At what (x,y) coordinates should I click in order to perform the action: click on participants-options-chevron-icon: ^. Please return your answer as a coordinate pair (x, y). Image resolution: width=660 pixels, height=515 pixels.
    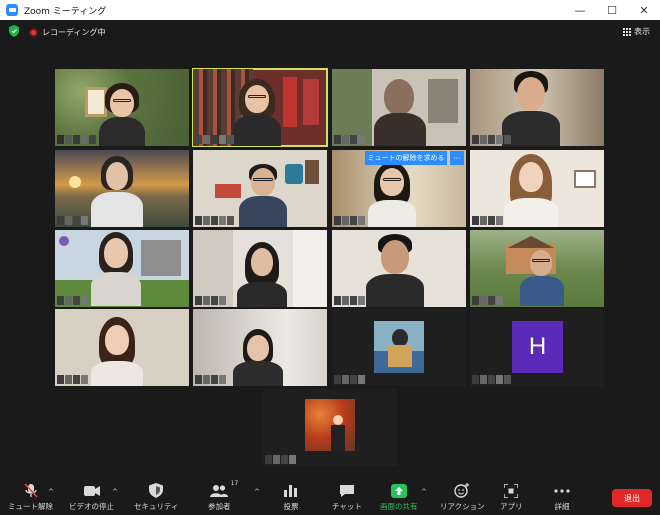
    Looking at the image, I should click on (257, 492).